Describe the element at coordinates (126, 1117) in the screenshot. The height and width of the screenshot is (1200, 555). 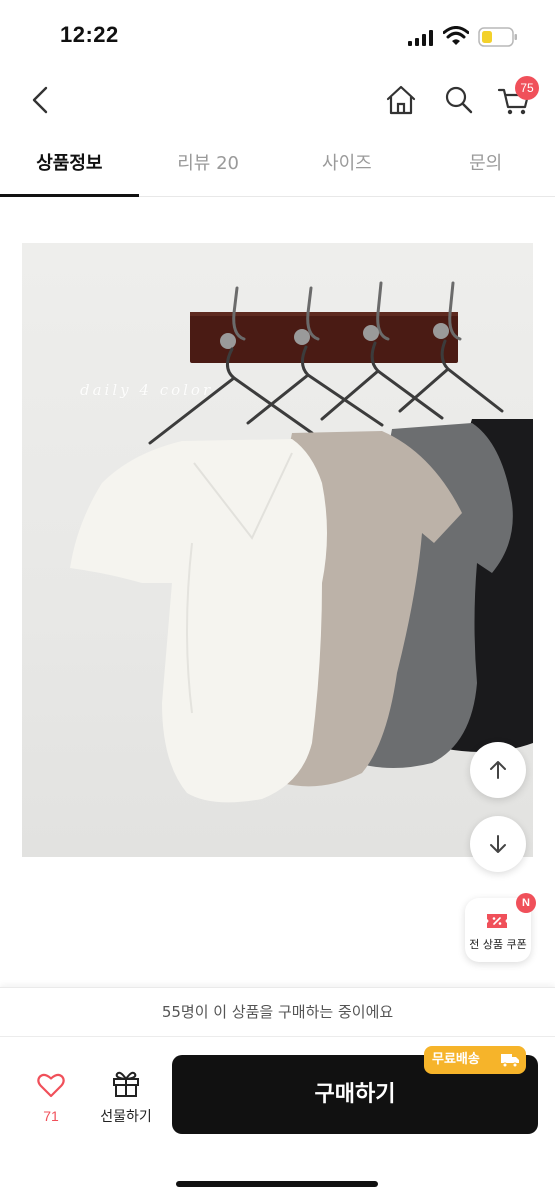
I see `gift-label: 선물하기` at that location.